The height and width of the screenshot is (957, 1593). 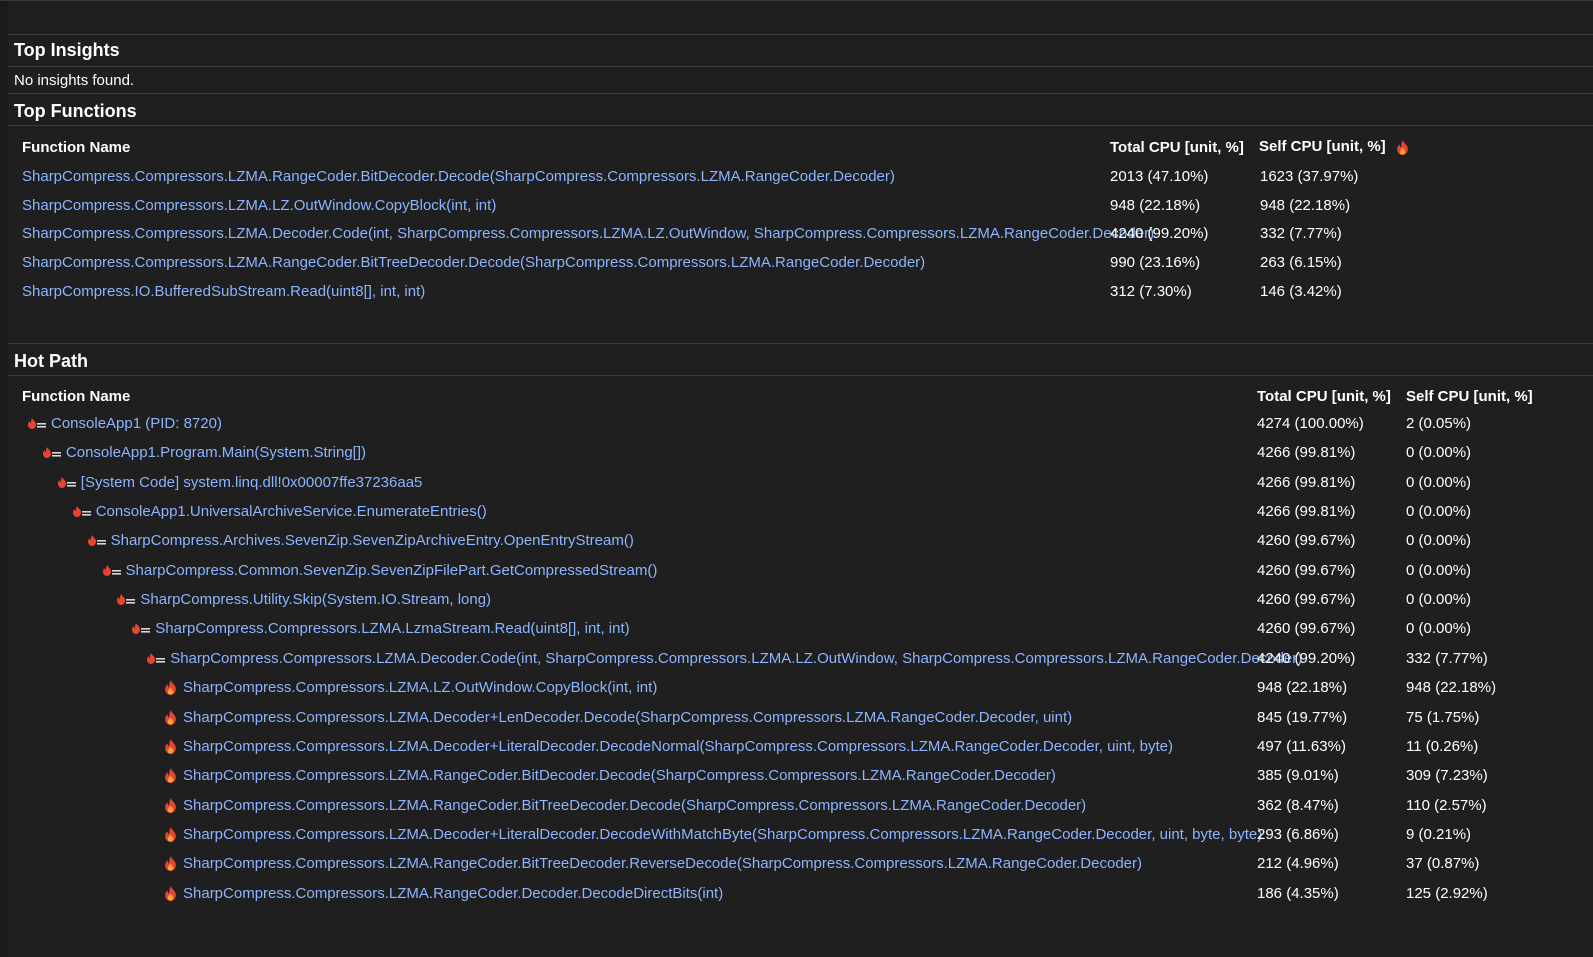 I want to click on self-cpu-value: 263 (6.15%), so click(x=1301, y=263).